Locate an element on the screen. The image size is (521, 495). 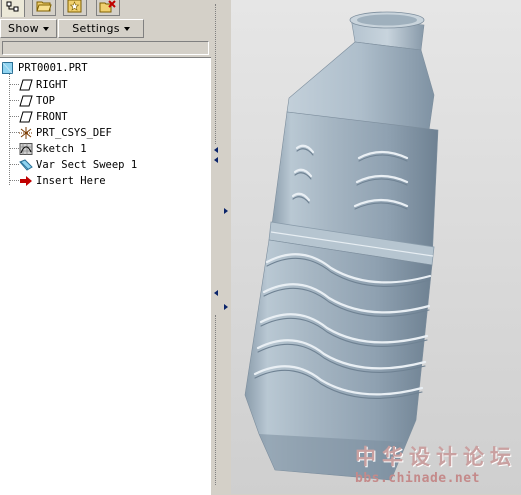
model-tree-icon is located at coordinates (12, 6).